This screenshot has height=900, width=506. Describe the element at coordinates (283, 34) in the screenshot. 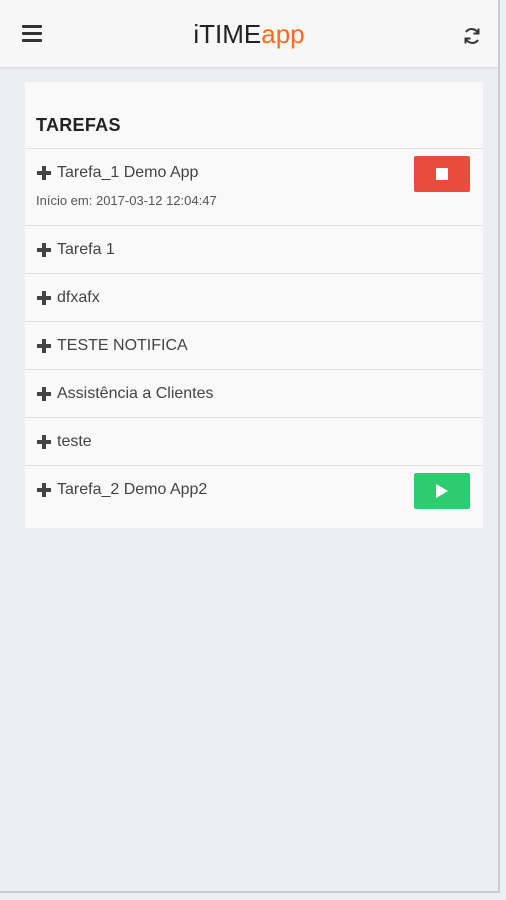

I see `brand-name-part2: app` at that location.